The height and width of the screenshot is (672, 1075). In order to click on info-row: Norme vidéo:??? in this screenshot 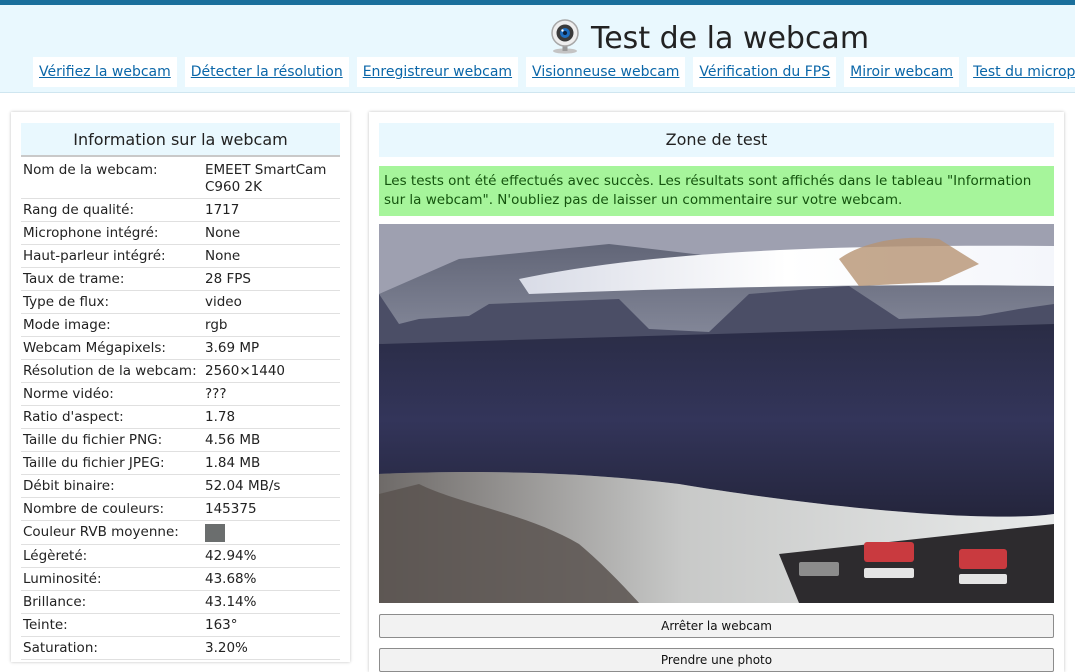, I will do `click(180, 394)`.